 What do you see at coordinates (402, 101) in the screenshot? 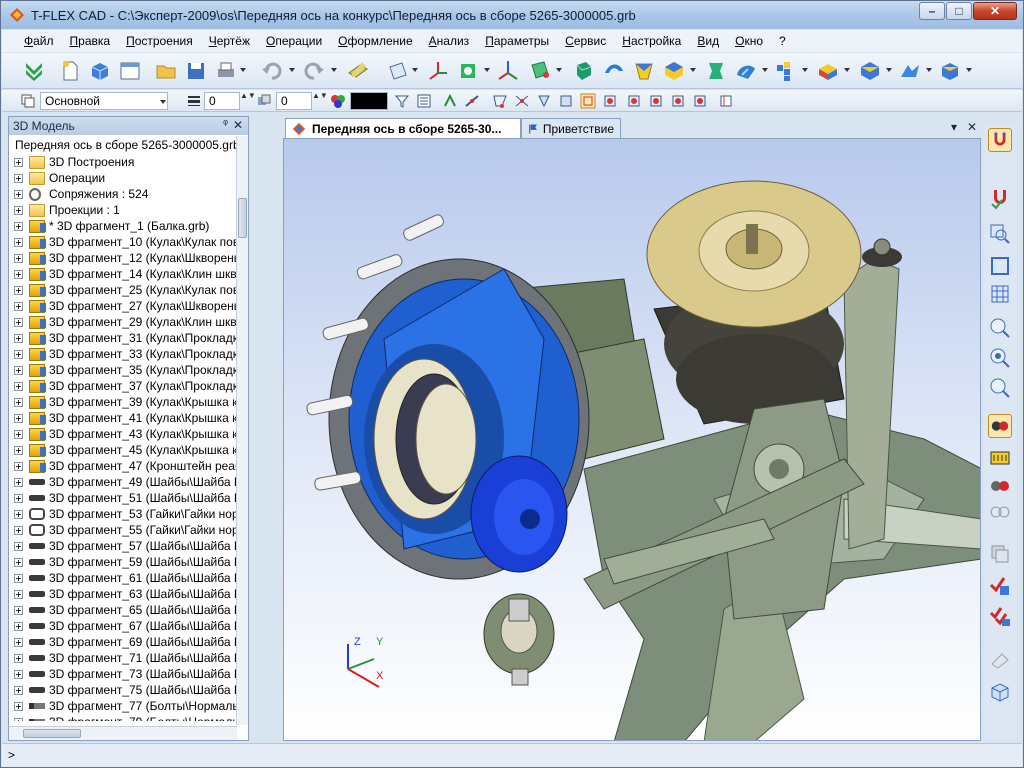
I see `filter-icon` at bounding box center [402, 101].